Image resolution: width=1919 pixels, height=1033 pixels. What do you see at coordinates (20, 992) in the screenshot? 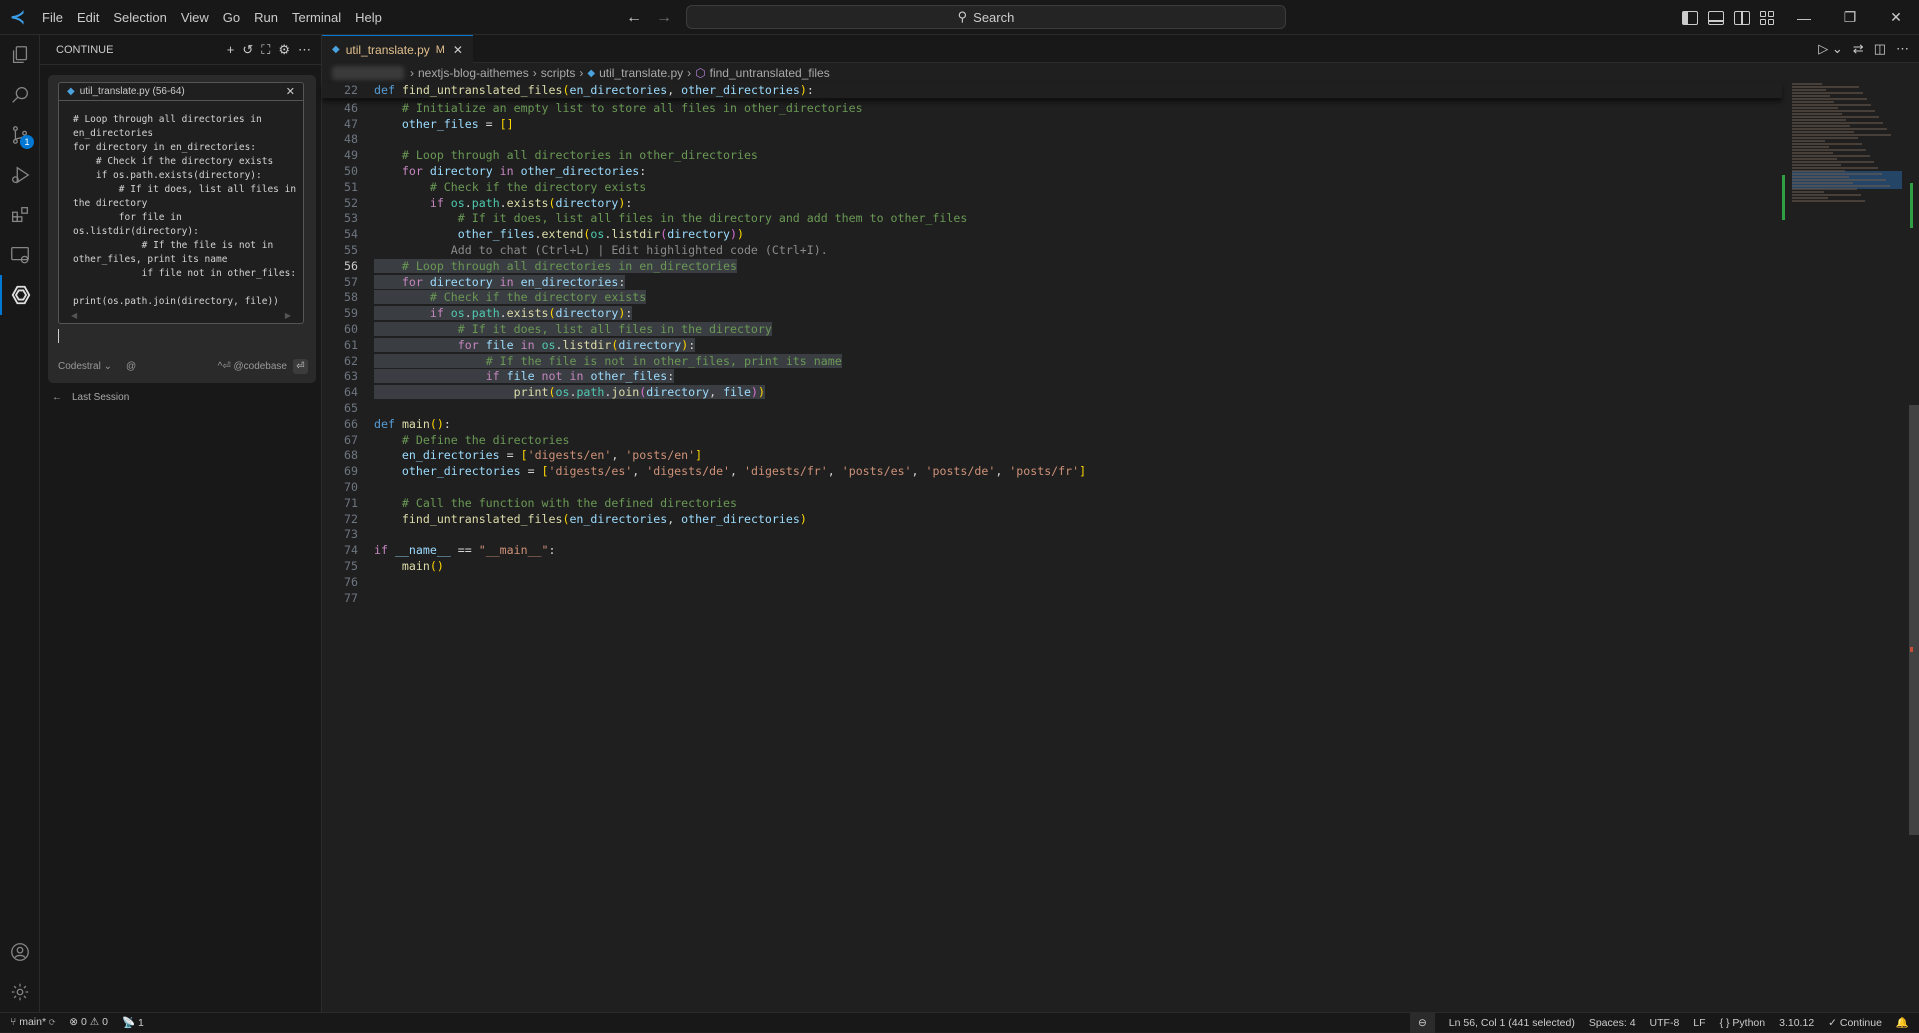
I see `manage-gear-icon` at bounding box center [20, 992].